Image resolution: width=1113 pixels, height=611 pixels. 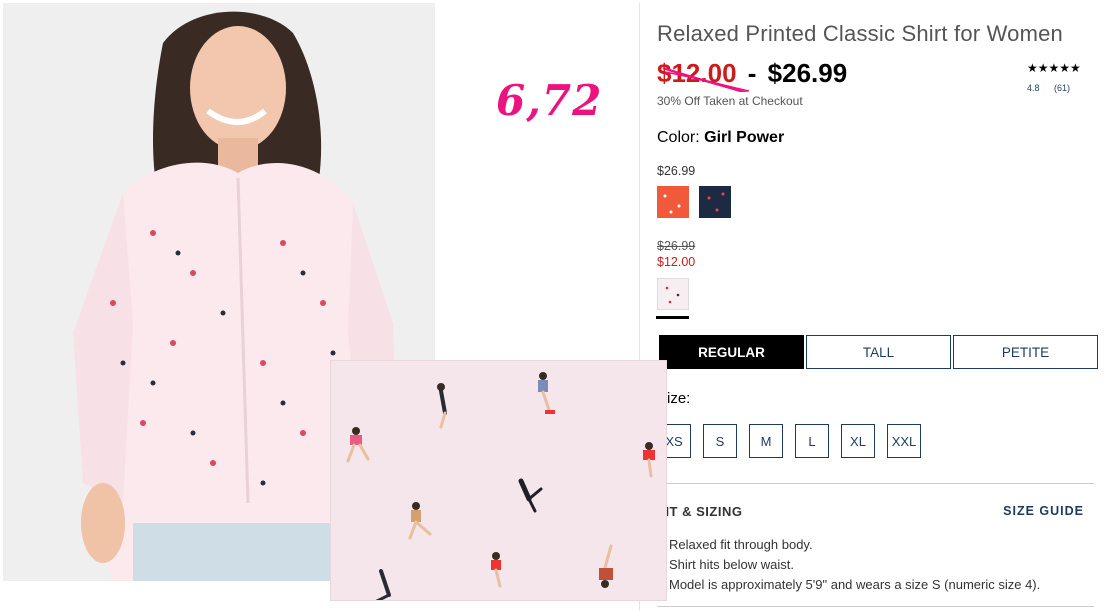 What do you see at coordinates (699, 511) in the screenshot?
I see `fit-sizing-heading: FIT & SIZING` at bounding box center [699, 511].